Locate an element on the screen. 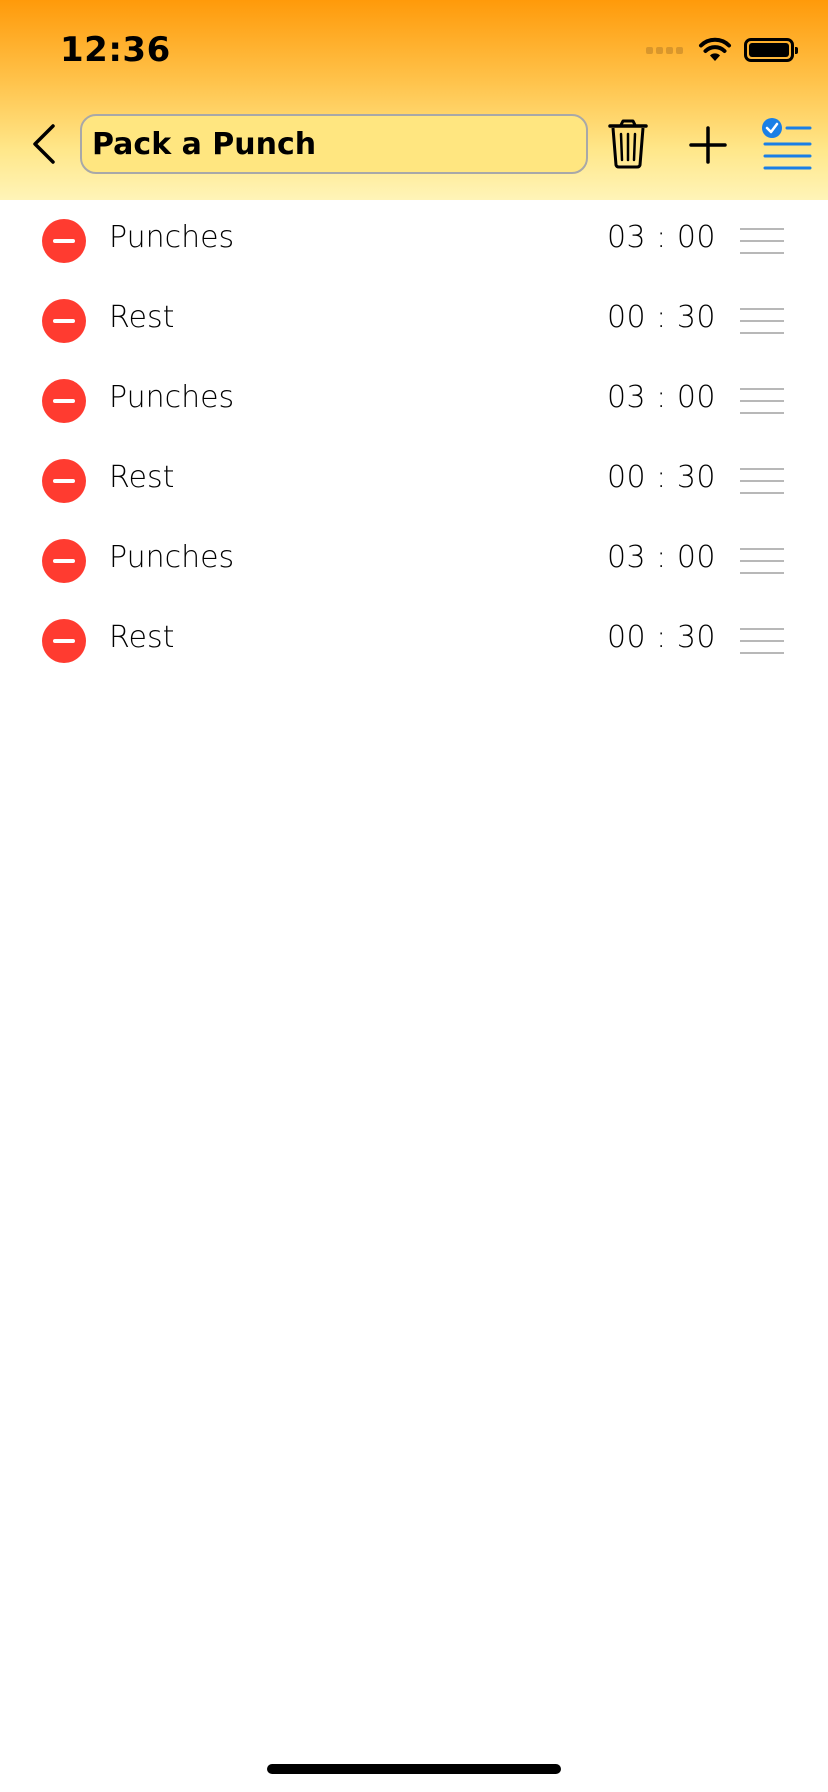  plus-icon is located at coordinates (708, 145).